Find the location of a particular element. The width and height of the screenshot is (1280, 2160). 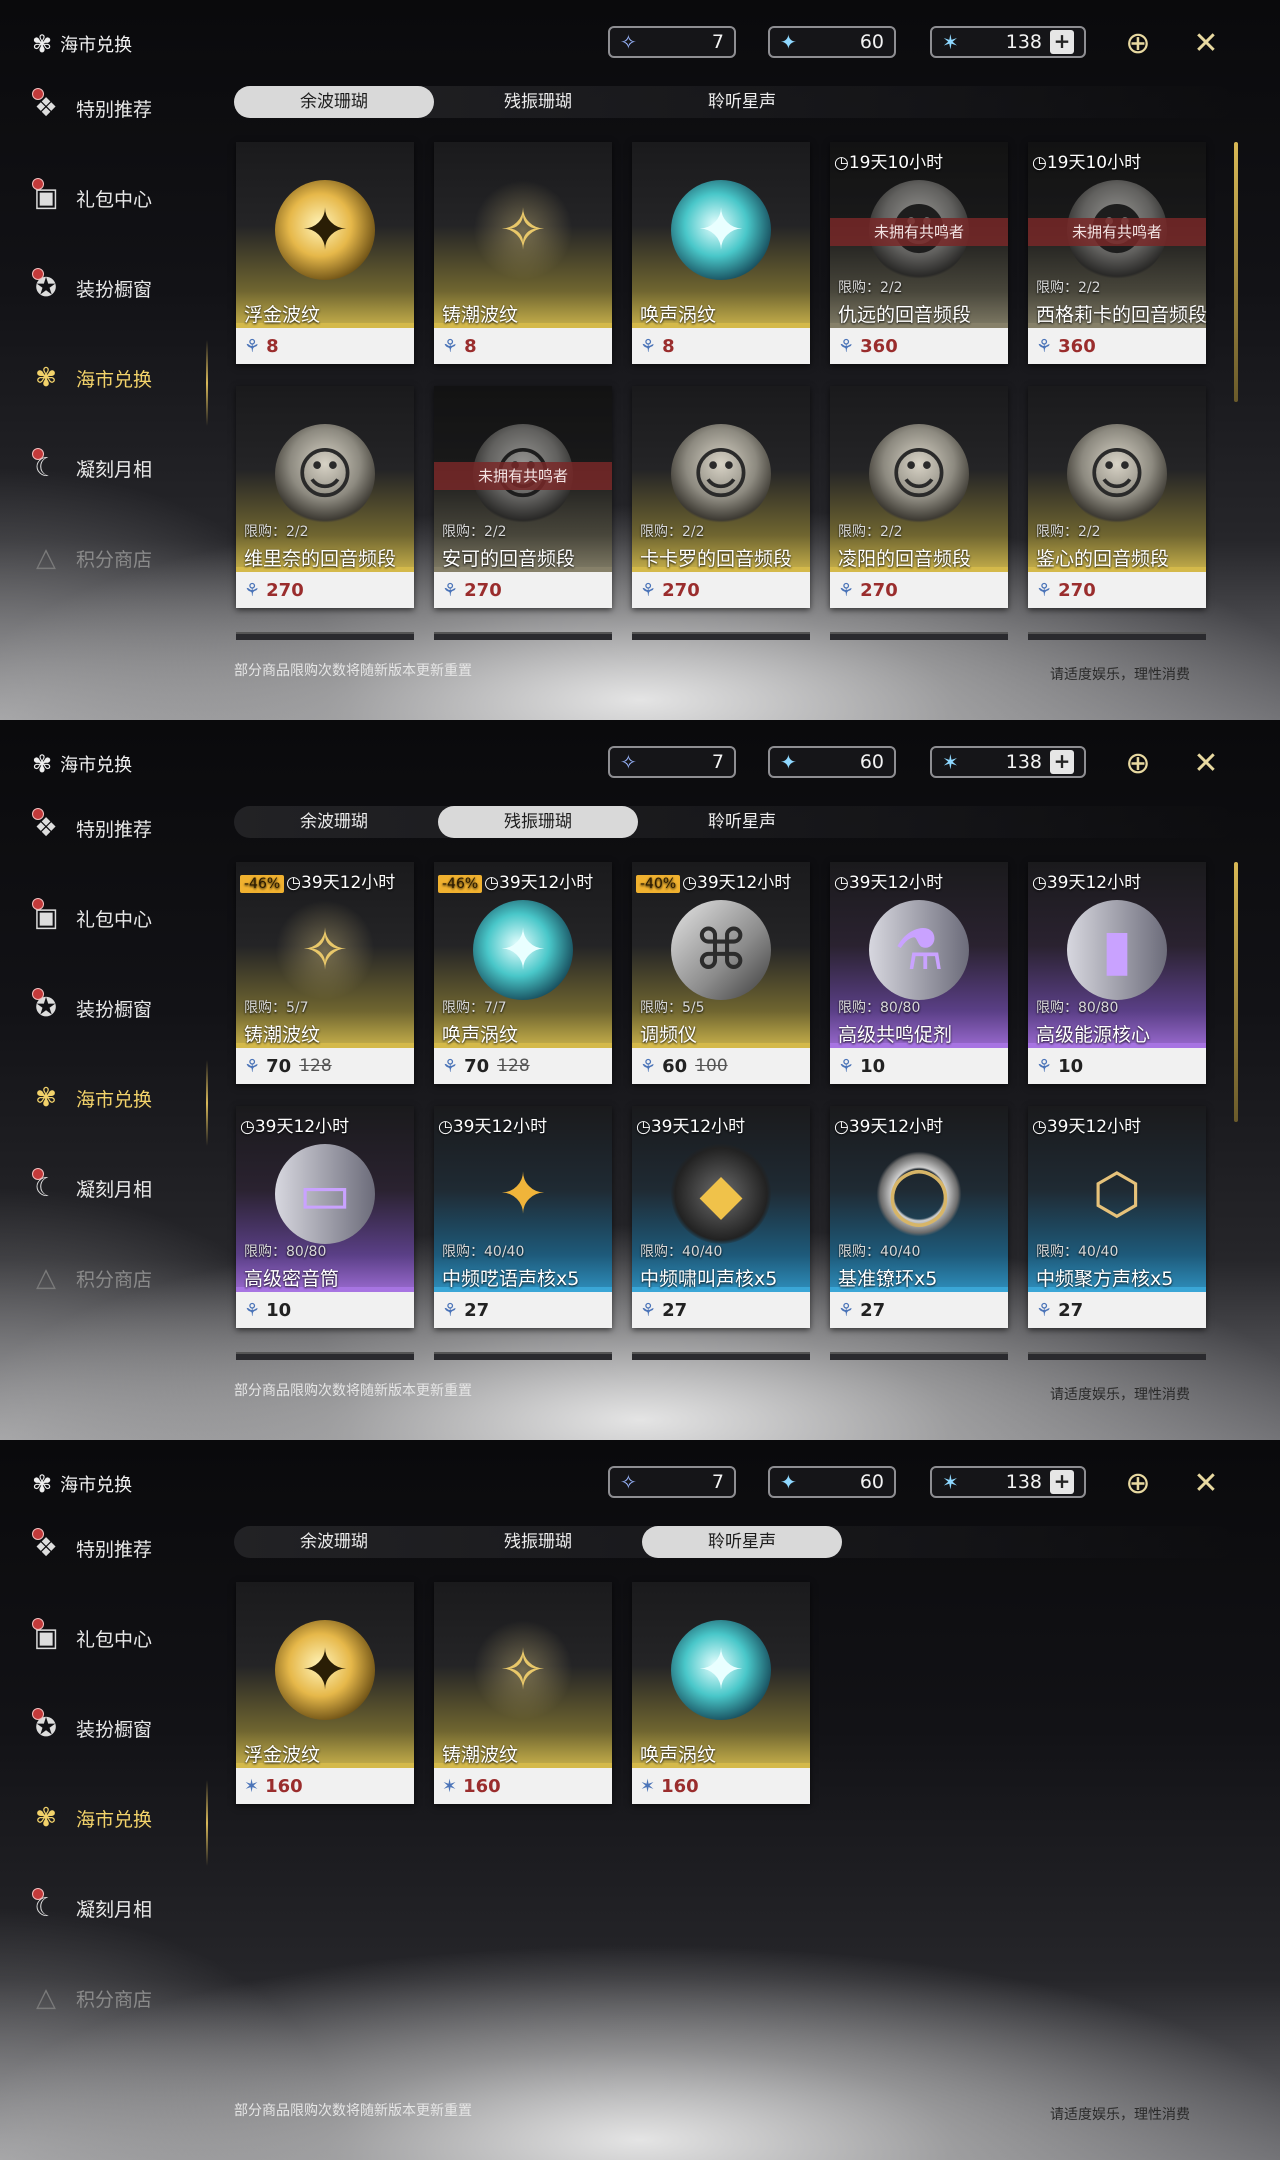

shop-item-card: ⬡ ◷39天12小时 限购：40/40 中频聚方声核x5 ⚘ 27 is located at coordinates (1117, 1217).